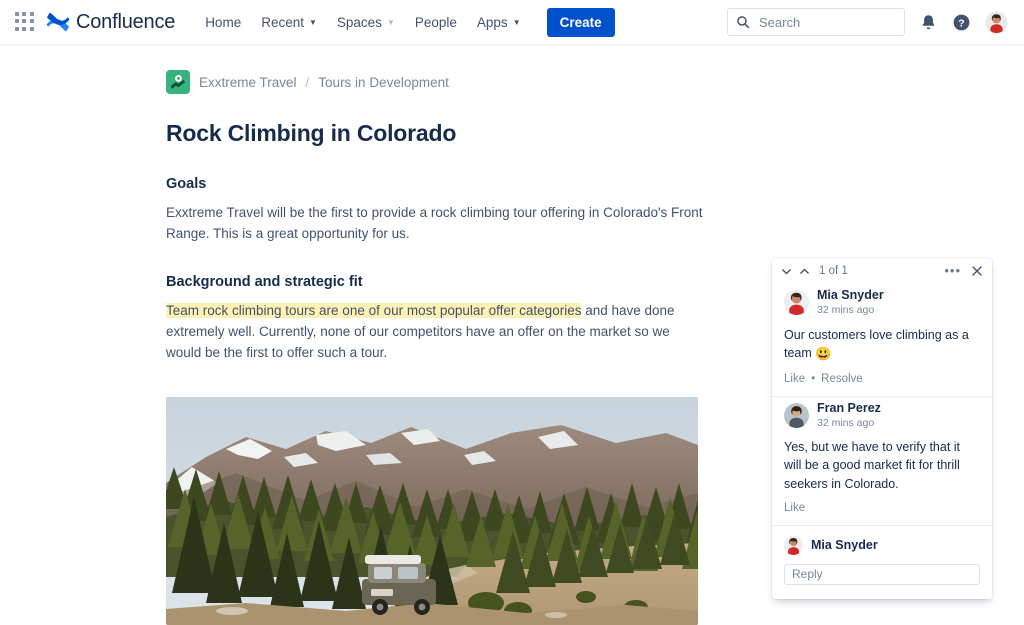  I want to click on question-circle-icon: ?, so click(961, 22).